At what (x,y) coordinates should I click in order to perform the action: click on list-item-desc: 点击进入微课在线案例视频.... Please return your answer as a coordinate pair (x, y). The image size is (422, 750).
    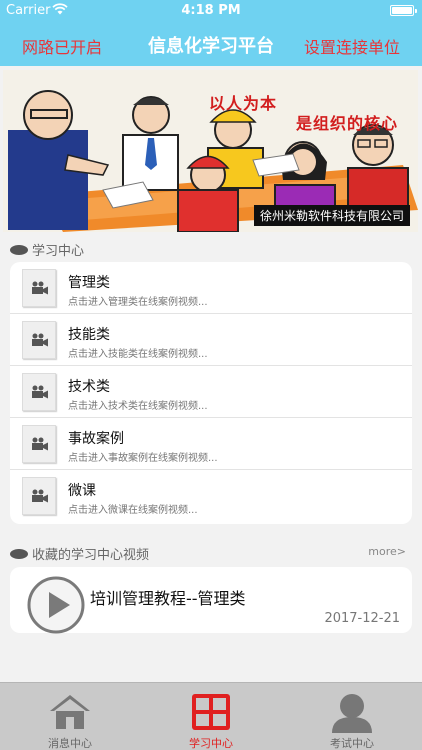
    Looking at the image, I should click on (133, 510).